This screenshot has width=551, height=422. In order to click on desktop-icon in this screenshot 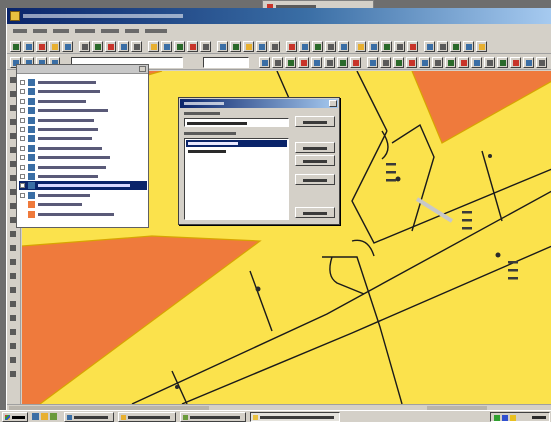, I will do `click(35, 416)`.